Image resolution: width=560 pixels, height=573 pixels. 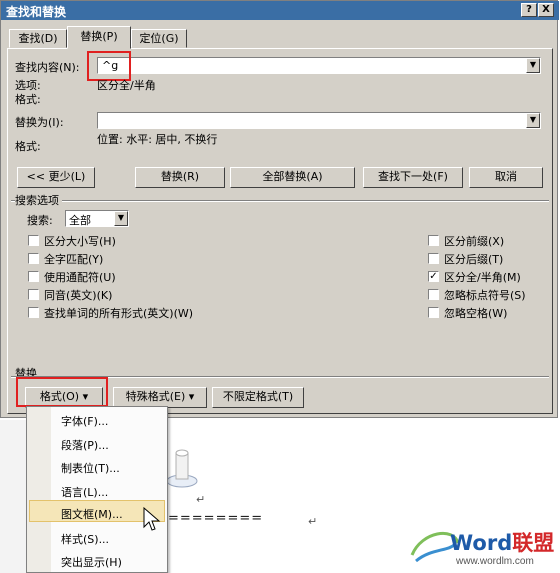 What do you see at coordinates (33, 294) in the screenshot?
I see `sounds-like-checkbox` at bounding box center [33, 294].